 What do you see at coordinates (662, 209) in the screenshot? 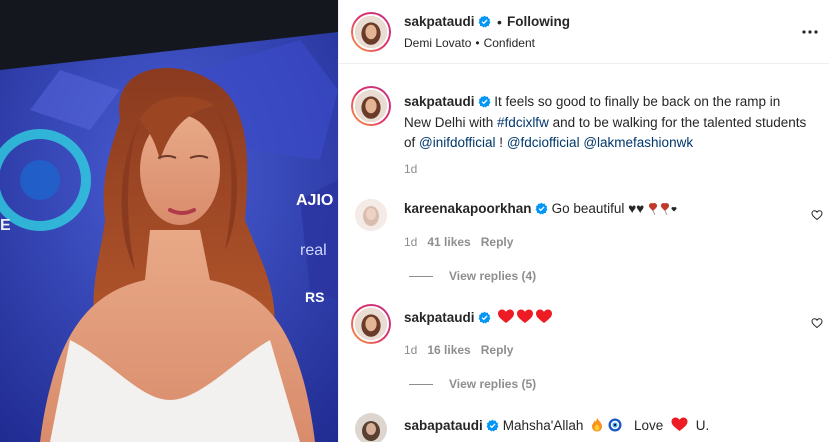
I see `balloon-hearts-icon` at bounding box center [662, 209].